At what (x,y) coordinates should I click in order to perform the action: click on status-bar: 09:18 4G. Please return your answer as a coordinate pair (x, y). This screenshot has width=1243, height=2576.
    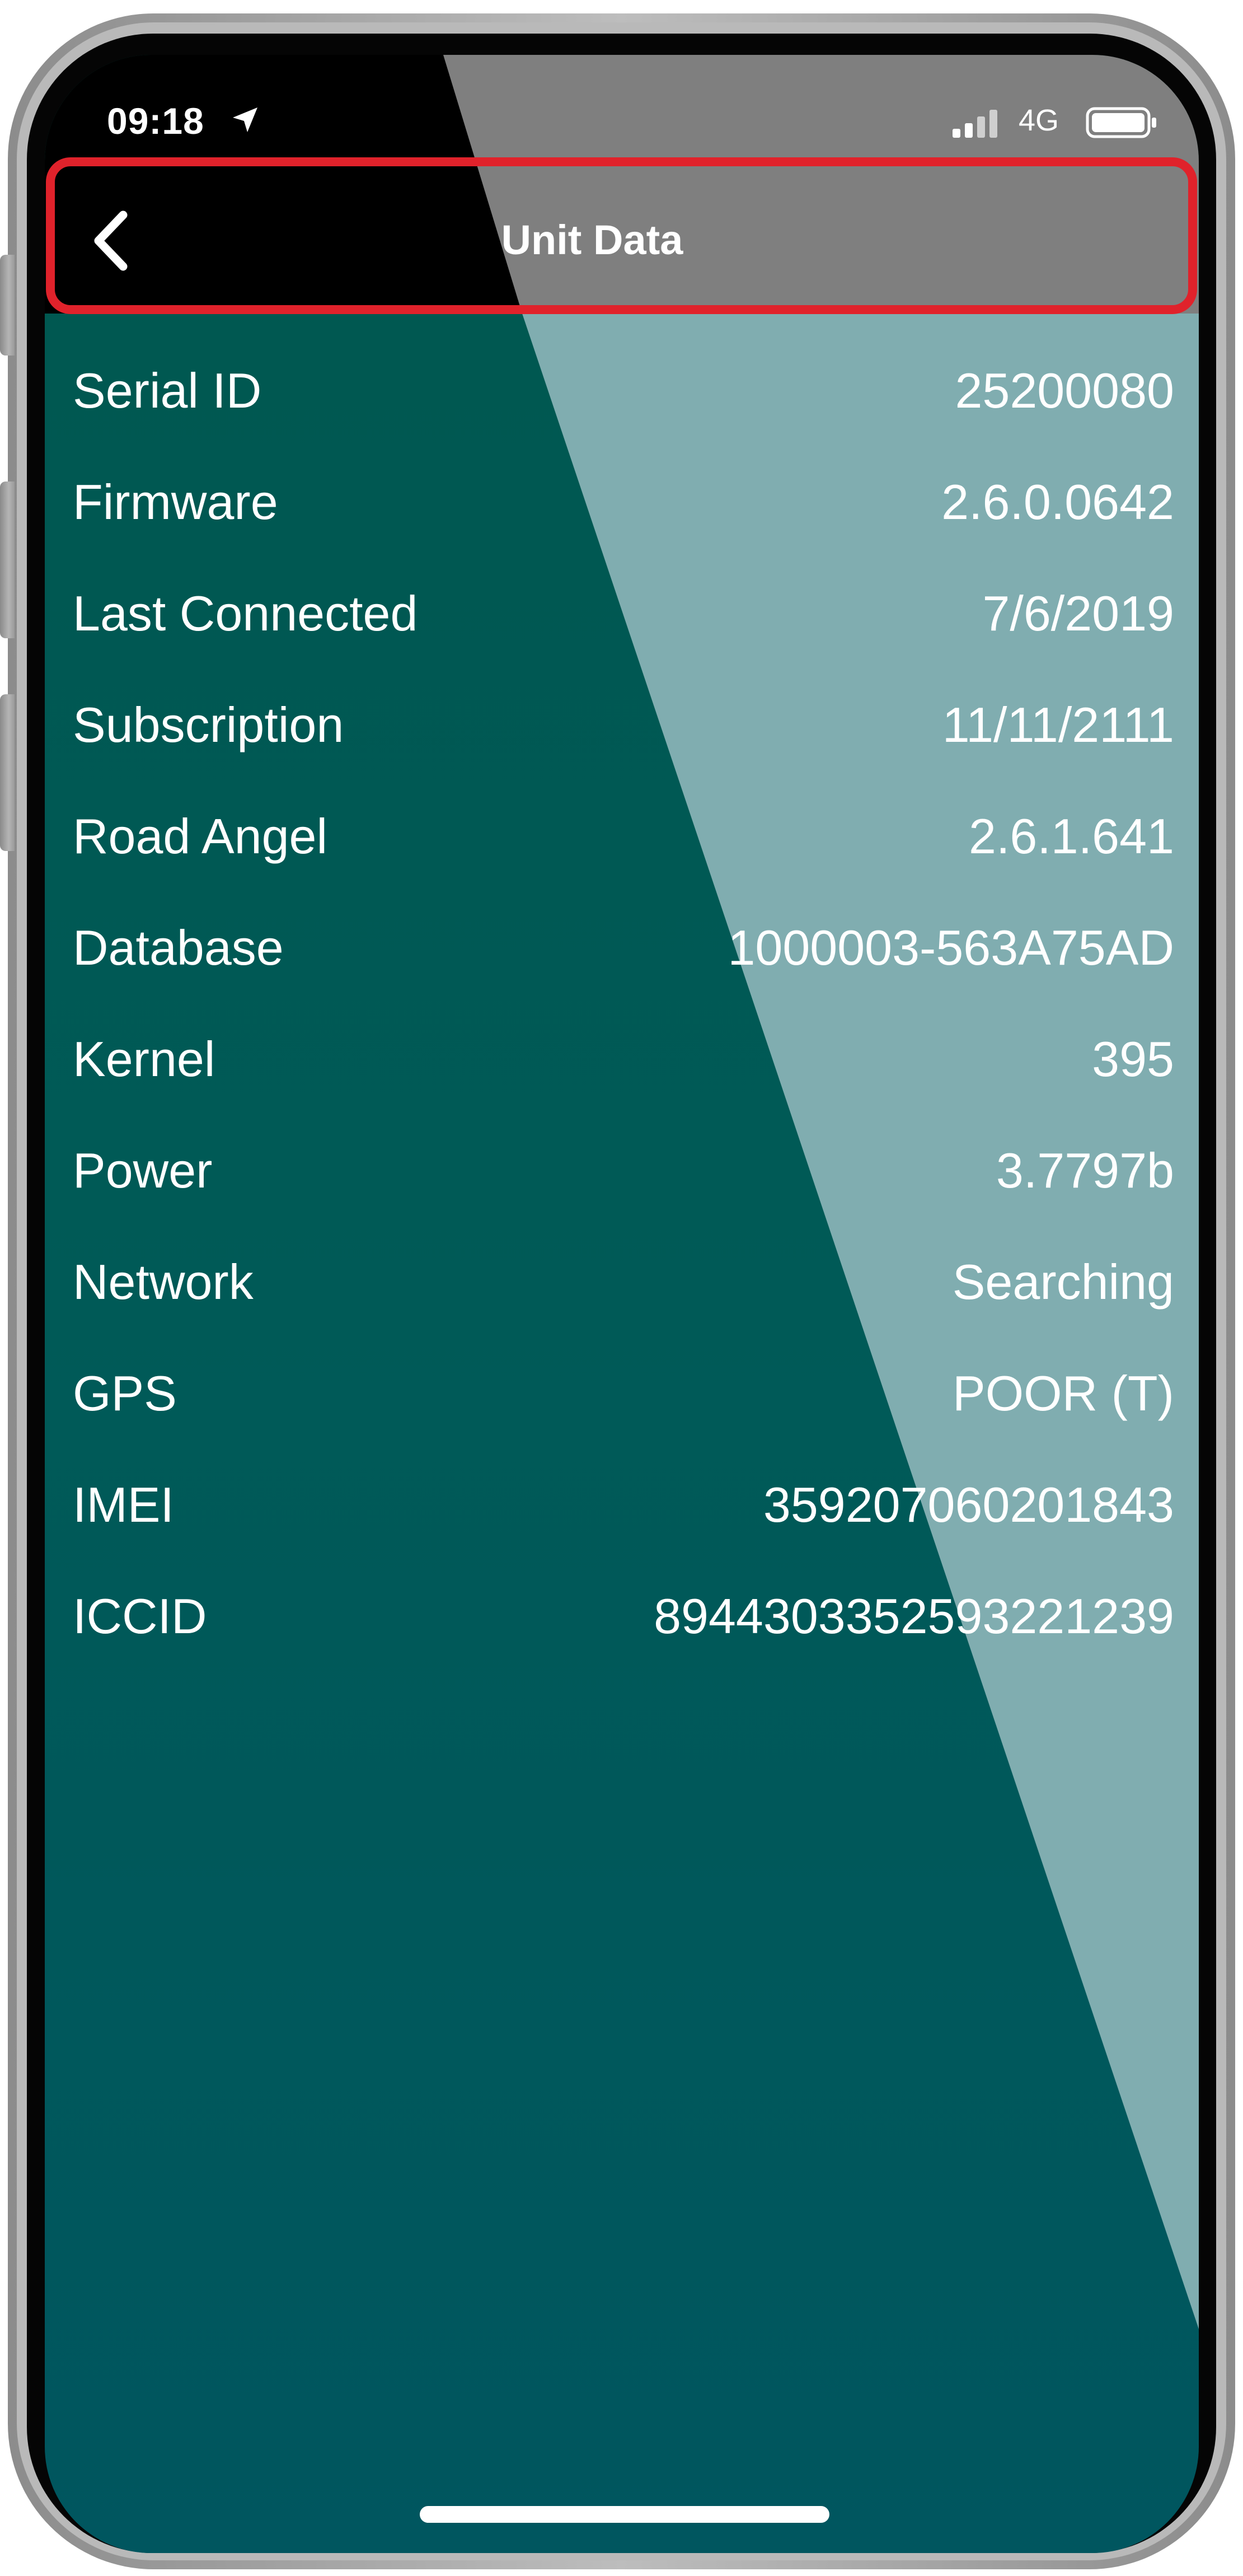
    Looking at the image, I should click on (622, 111).